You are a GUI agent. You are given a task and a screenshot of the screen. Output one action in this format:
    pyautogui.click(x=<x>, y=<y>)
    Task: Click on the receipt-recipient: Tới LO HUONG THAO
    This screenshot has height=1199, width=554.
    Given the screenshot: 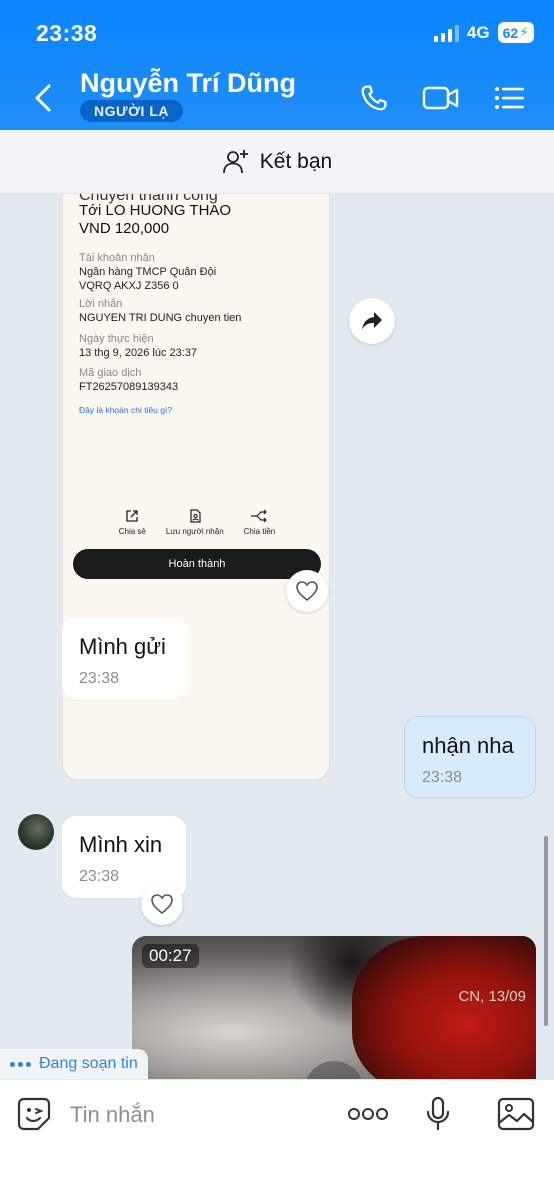 What is the action you would take?
    pyautogui.click(x=155, y=210)
    